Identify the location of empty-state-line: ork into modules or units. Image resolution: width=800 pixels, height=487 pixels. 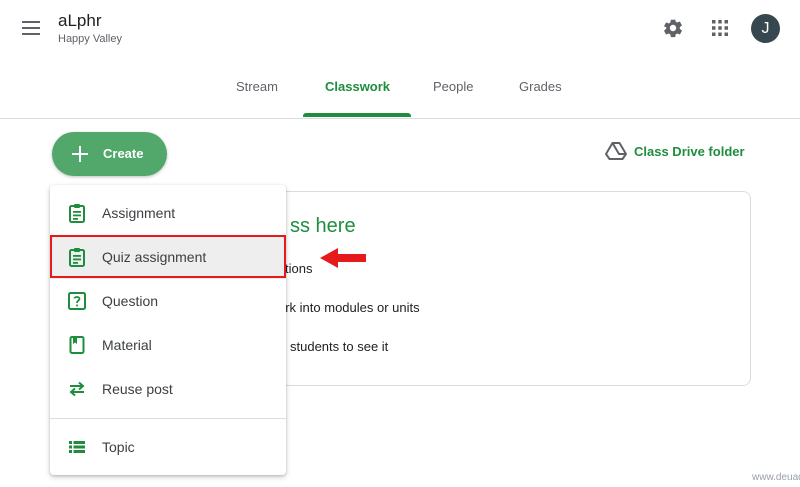
(349, 307).